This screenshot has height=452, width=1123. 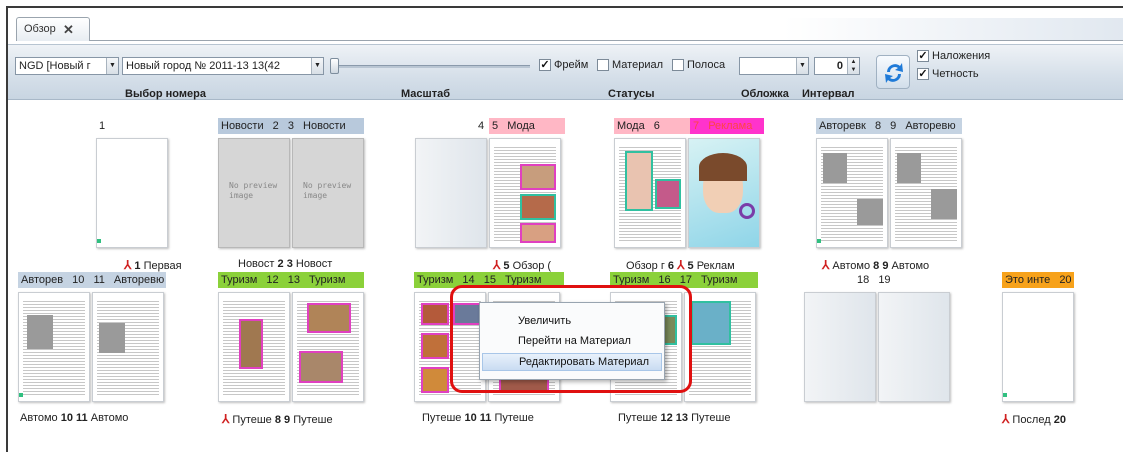 What do you see at coordinates (666, 418) in the screenshot?
I see `footer-page-number: 12` at bounding box center [666, 418].